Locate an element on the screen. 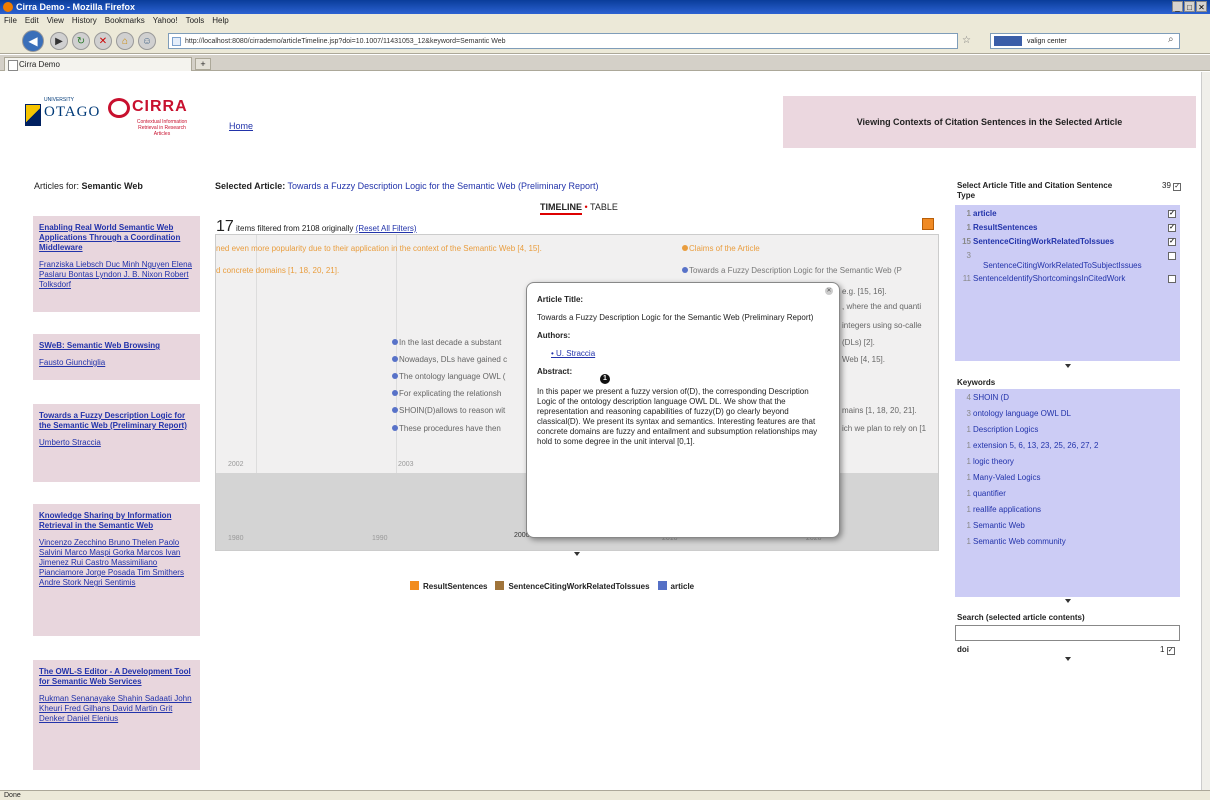  reset-filters-link: (Reset All Filters) is located at coordinates (386, 228).